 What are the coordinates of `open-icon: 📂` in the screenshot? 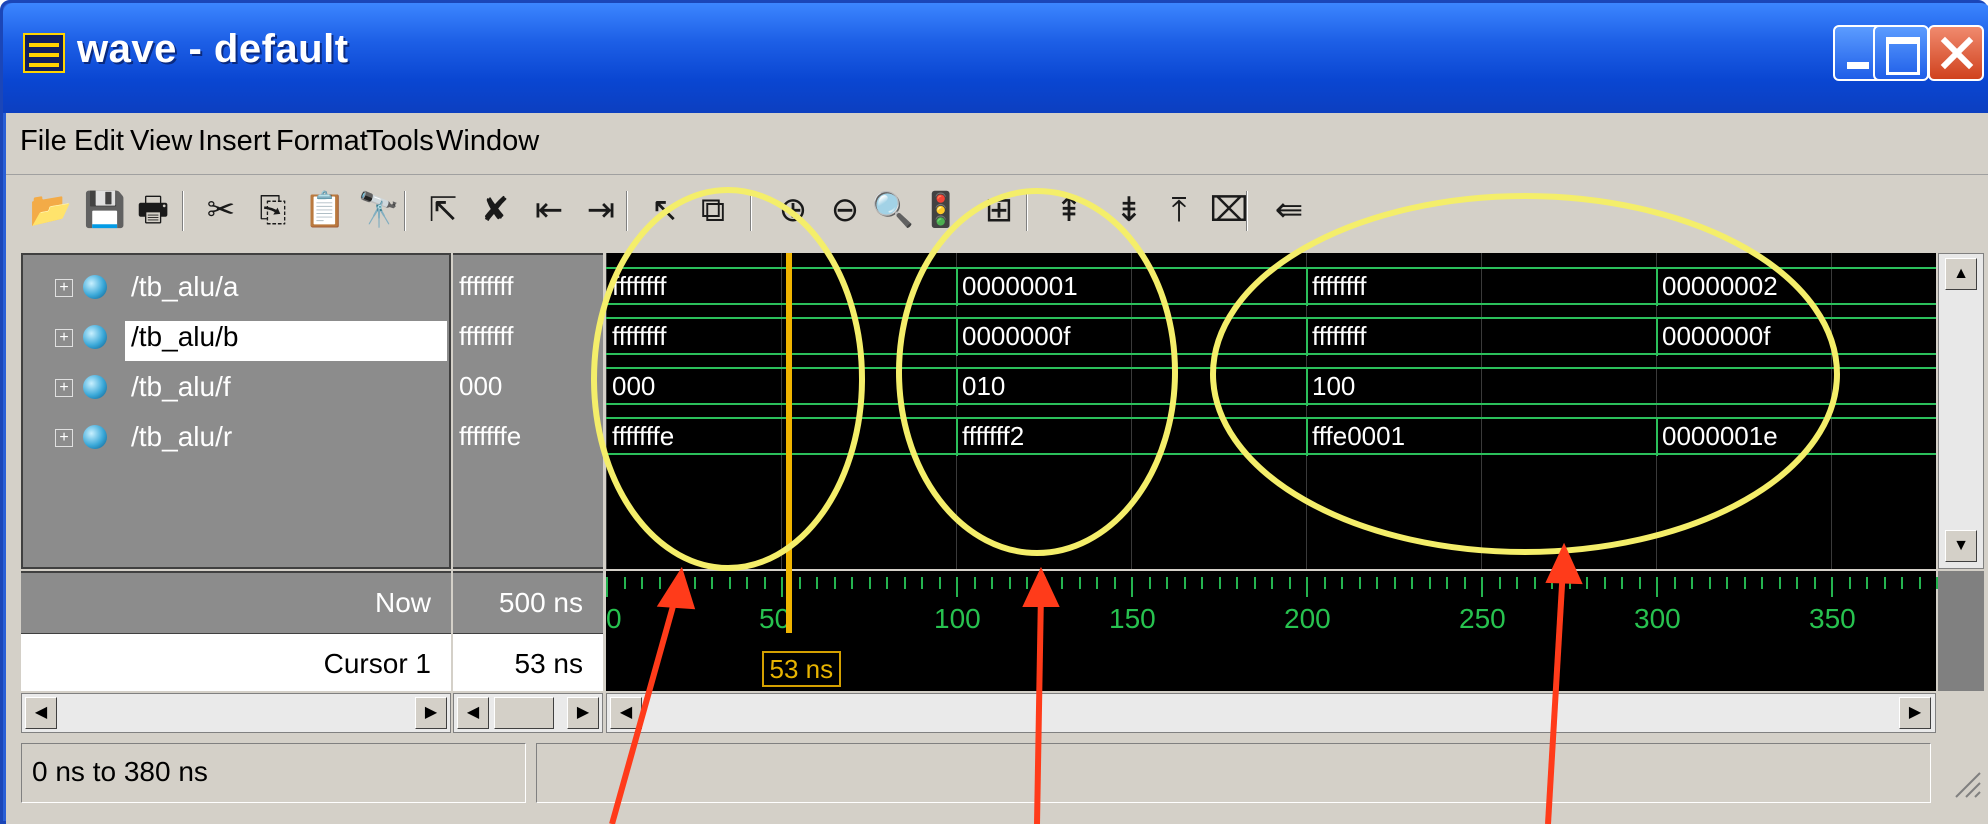 It's located at (51, 210).